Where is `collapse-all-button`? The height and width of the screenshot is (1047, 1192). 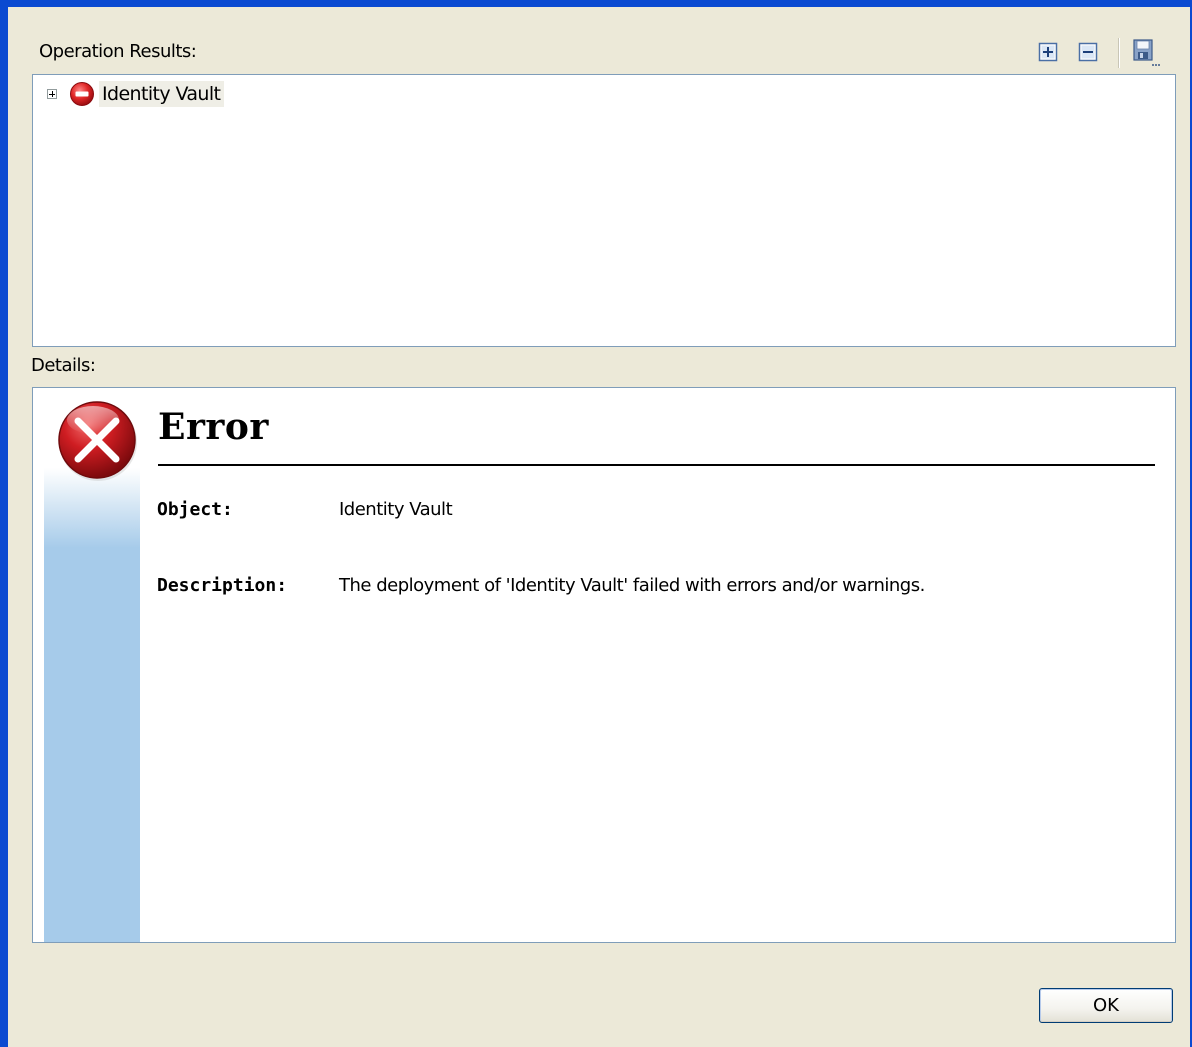 collapse-all-button is located at coordinates (1088, 52).